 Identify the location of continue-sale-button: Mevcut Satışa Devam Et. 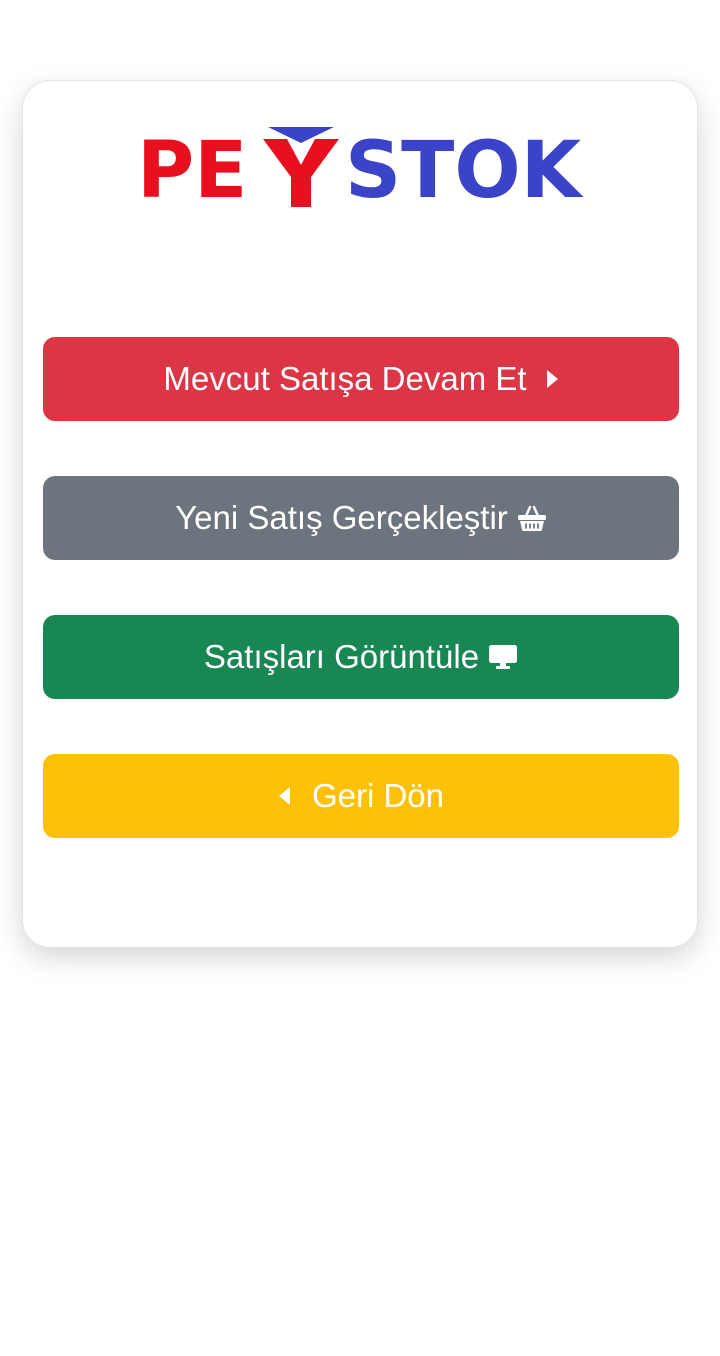
(361, 379).